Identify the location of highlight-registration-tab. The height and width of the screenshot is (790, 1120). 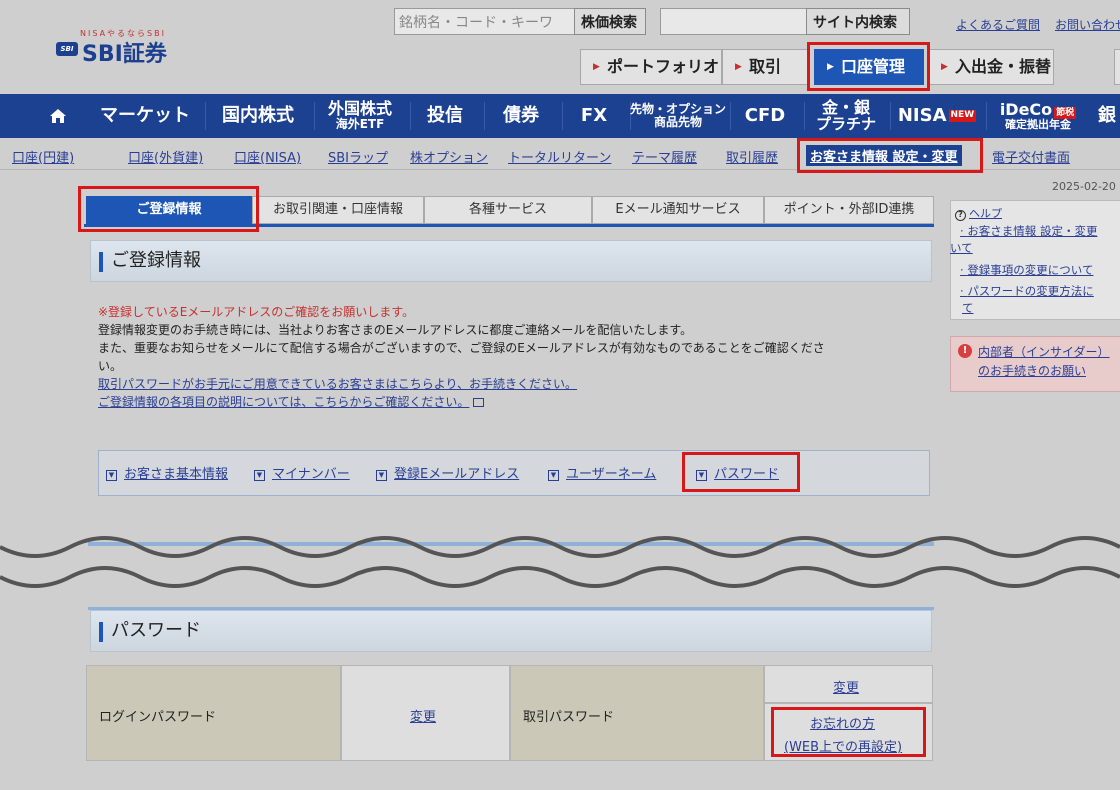
(168, 209).